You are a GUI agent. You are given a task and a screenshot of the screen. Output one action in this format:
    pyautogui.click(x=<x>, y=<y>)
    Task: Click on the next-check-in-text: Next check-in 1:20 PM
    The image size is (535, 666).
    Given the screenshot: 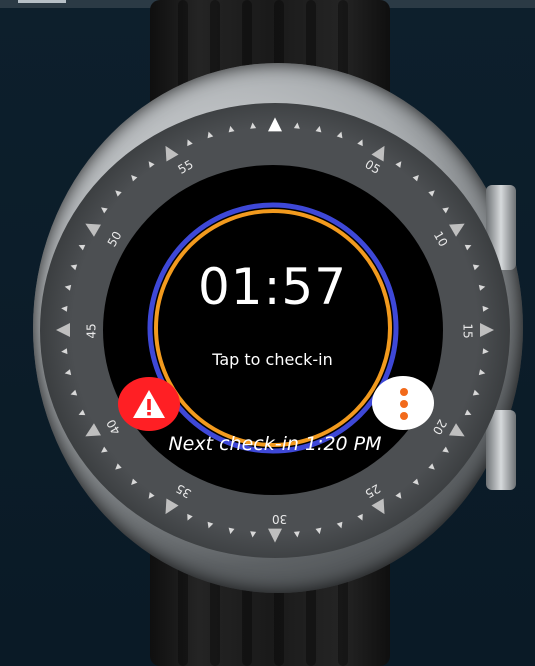 What is the action you would take?
    pyautogui.click(x=275, y=444)
    